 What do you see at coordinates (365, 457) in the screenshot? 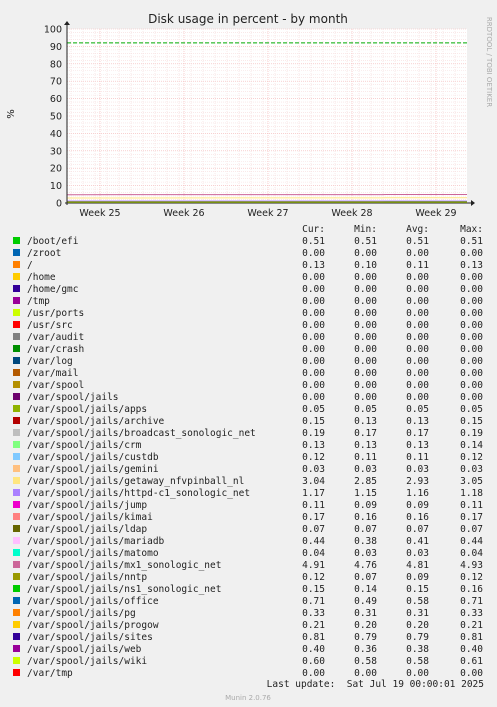
I see `legend-value-min: 0.11` at bounding box center [365, 457].